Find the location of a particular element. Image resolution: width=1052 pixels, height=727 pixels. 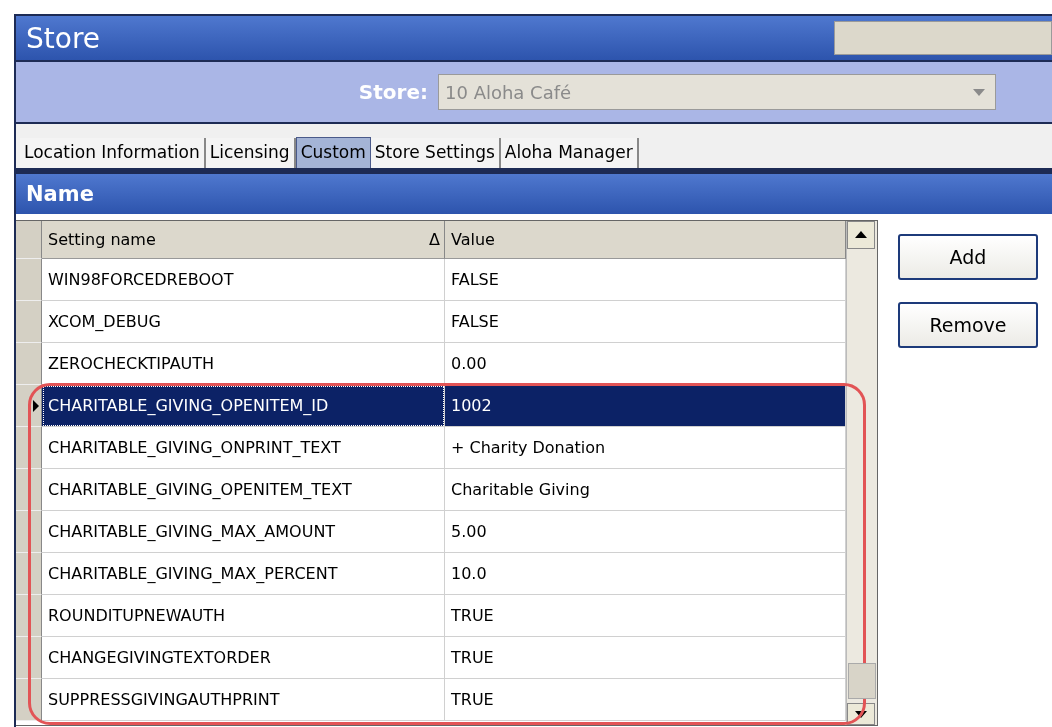

window-title: Store is located at coordinates (62, 38).